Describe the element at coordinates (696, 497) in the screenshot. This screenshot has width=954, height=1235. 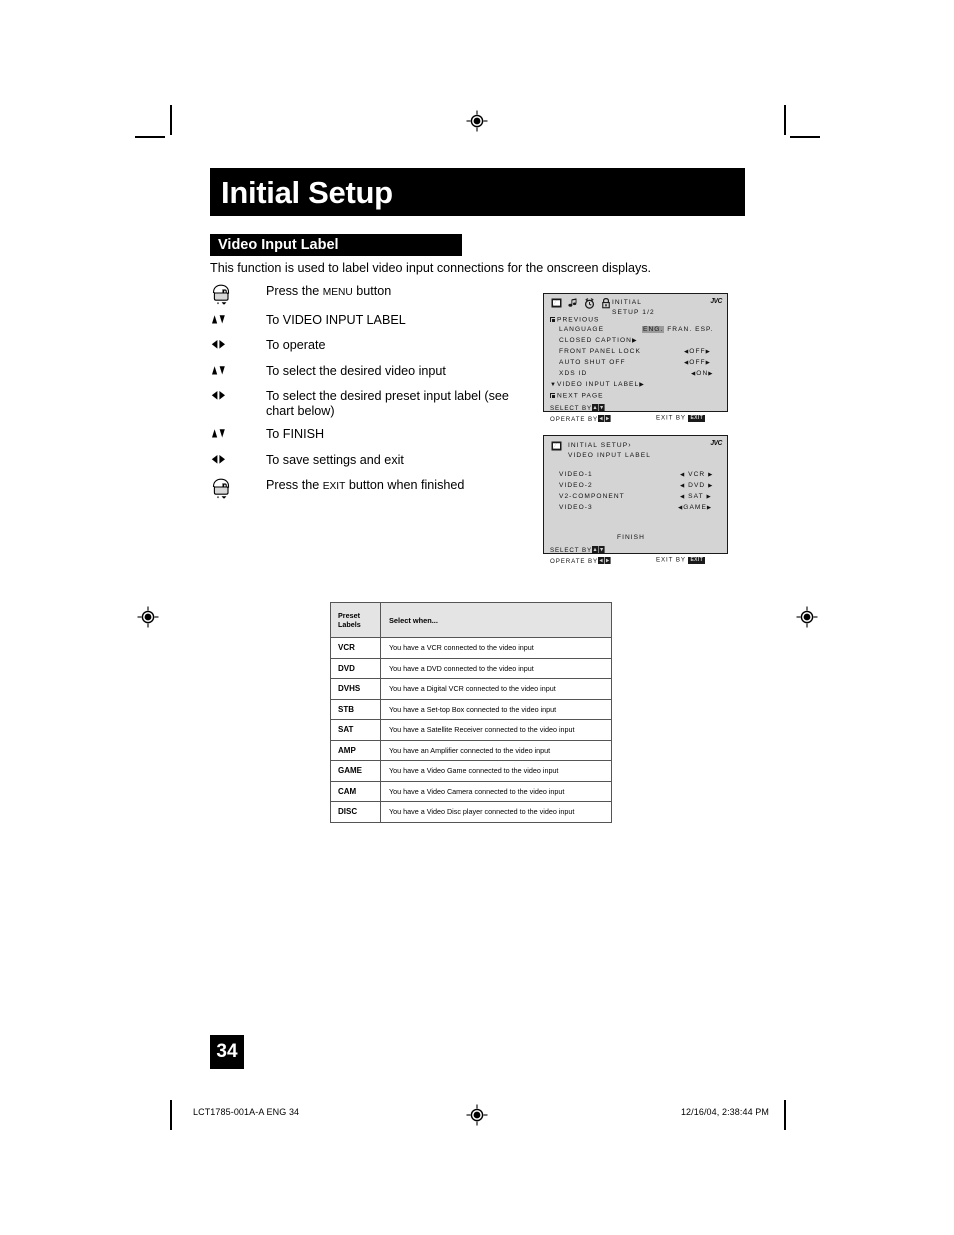
I see `osd2-input-row-value: ◀ SAT ▶` at that location.